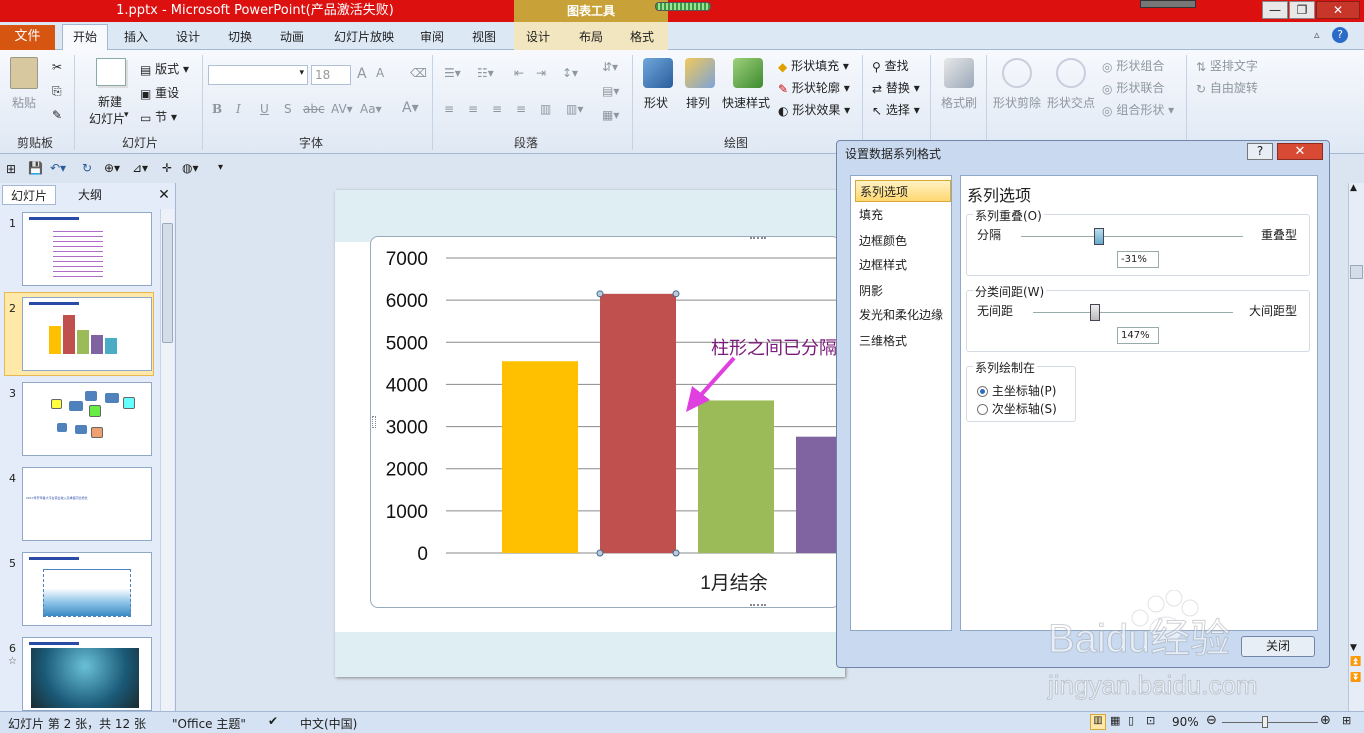  I want to click on shape-fill-button: ◆ 形状填充 ▾, so click(813, 65).